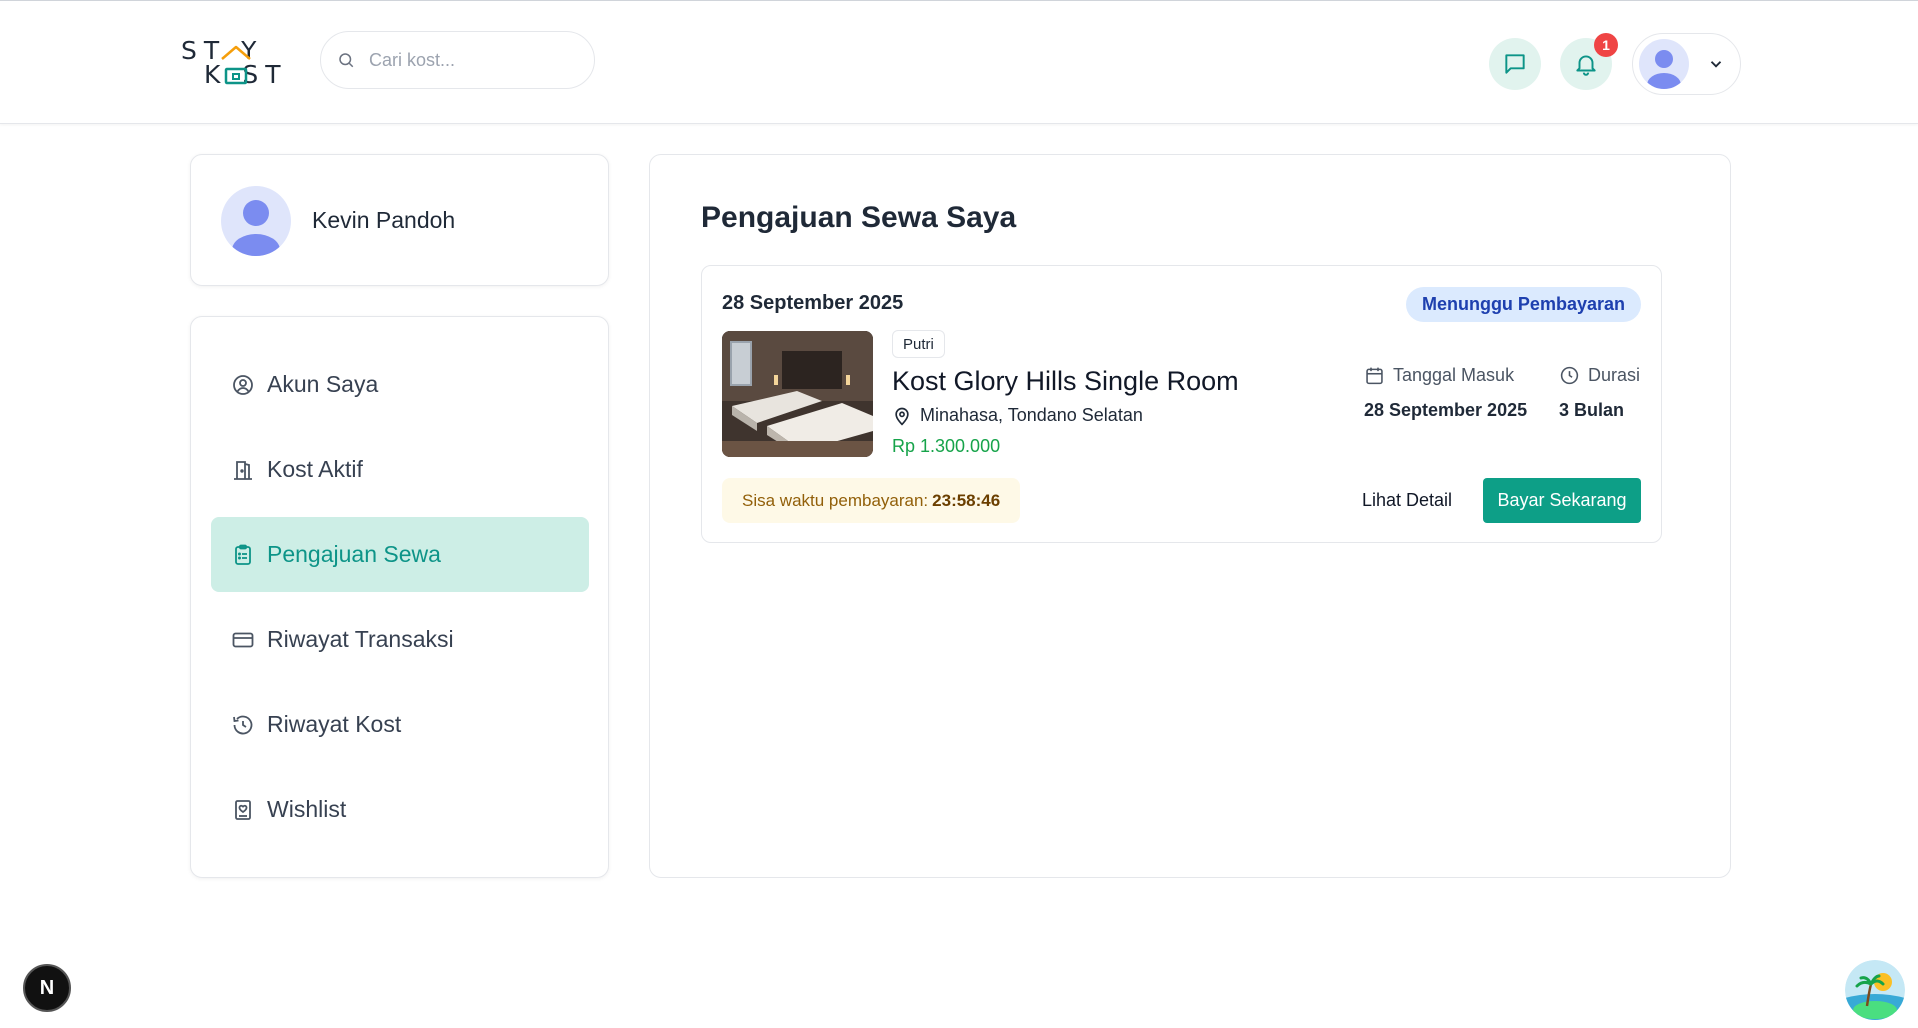  I want to click on duration-label: Durasi, so click(1599, 375).